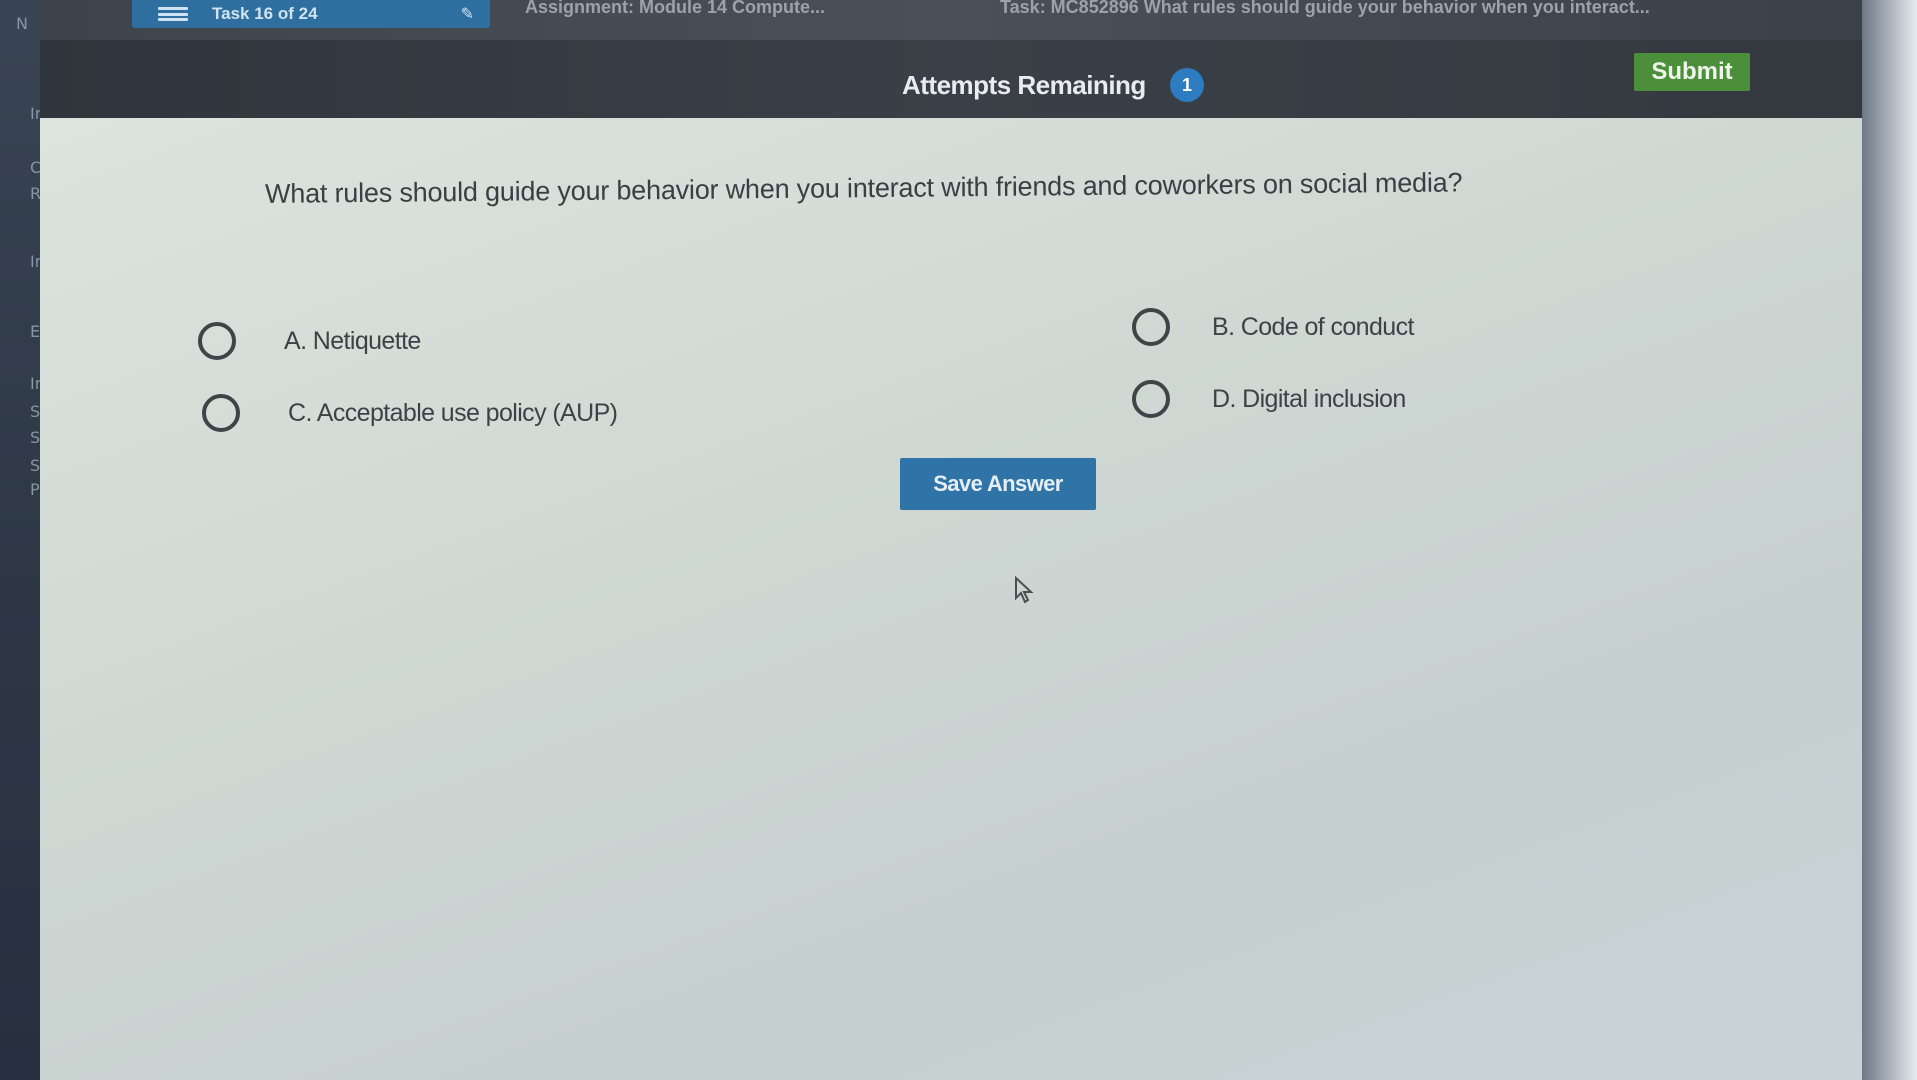 The image size is (1917, 1080). Describe the element at coordinates (1151, 399) in the screenshot. I see `radio-button-d` at that location.